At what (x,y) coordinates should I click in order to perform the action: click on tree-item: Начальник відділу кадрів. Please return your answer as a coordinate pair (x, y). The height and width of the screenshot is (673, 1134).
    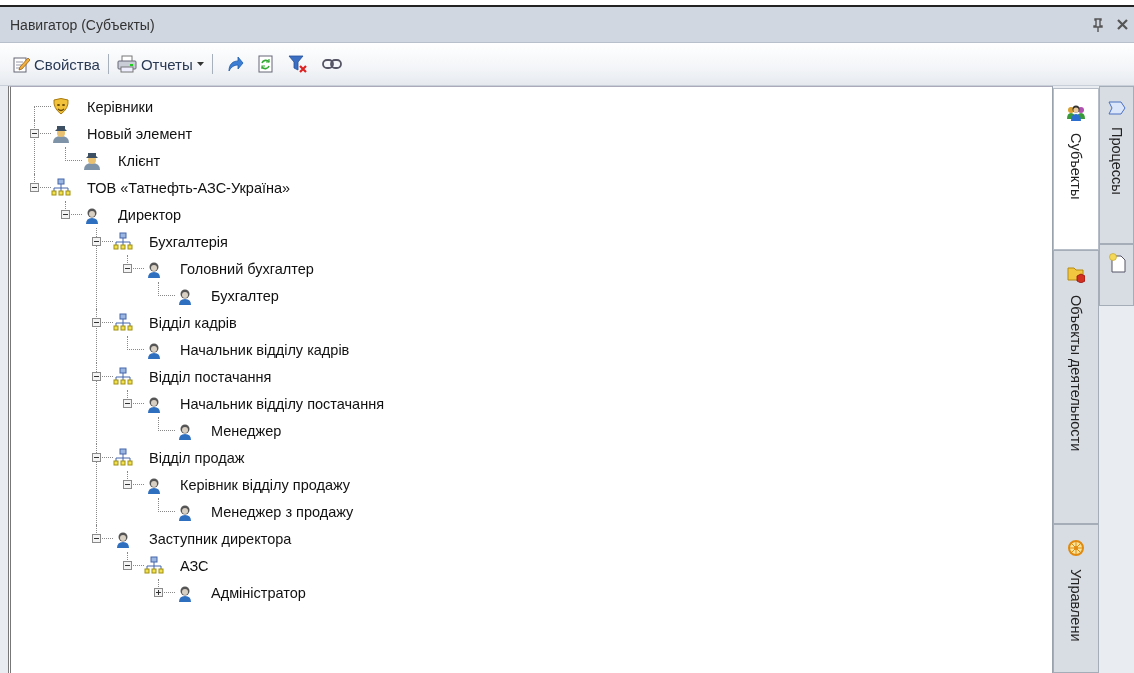
    Looking at the image, I should click on (265, 349).